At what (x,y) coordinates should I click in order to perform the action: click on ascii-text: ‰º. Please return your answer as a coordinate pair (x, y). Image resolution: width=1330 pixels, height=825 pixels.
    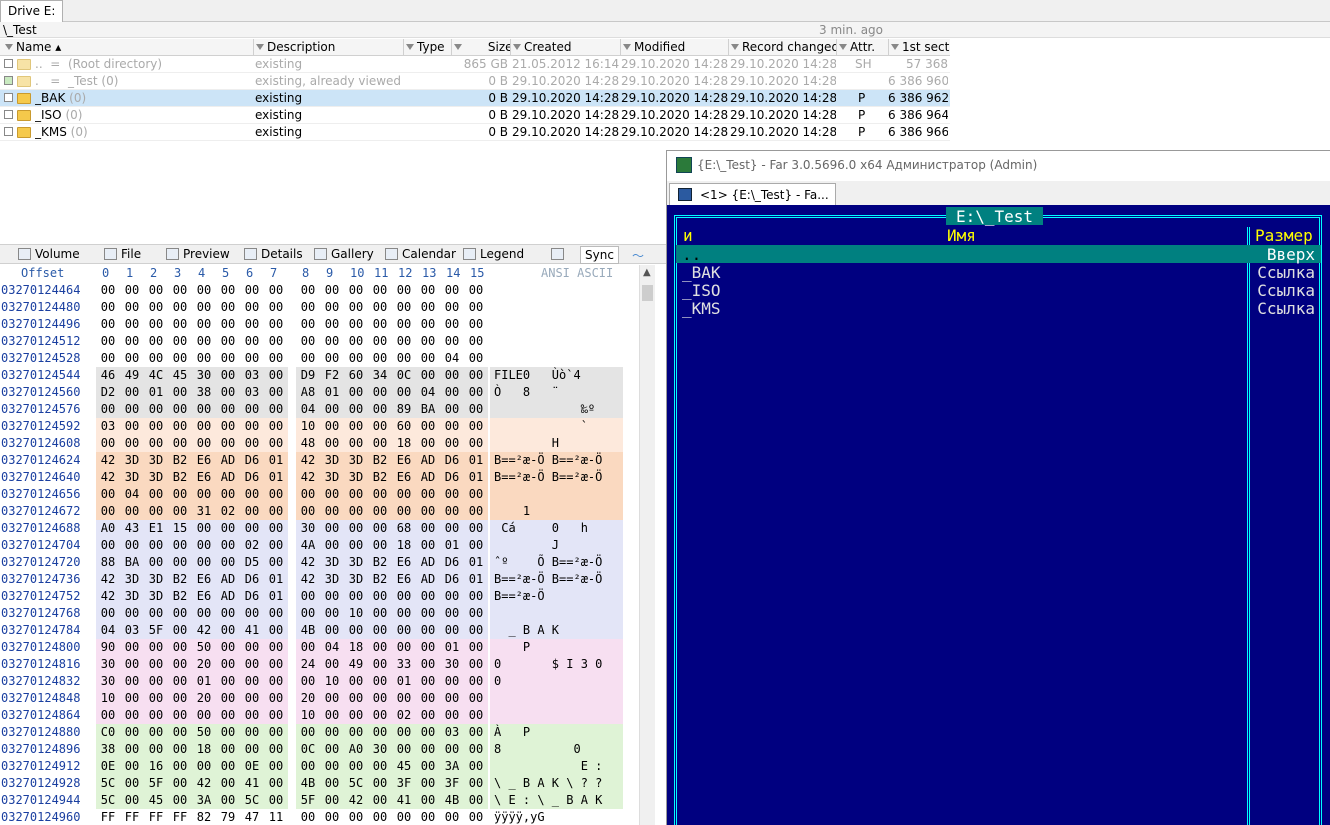
    Looking at the image, I should click on (556, 409).